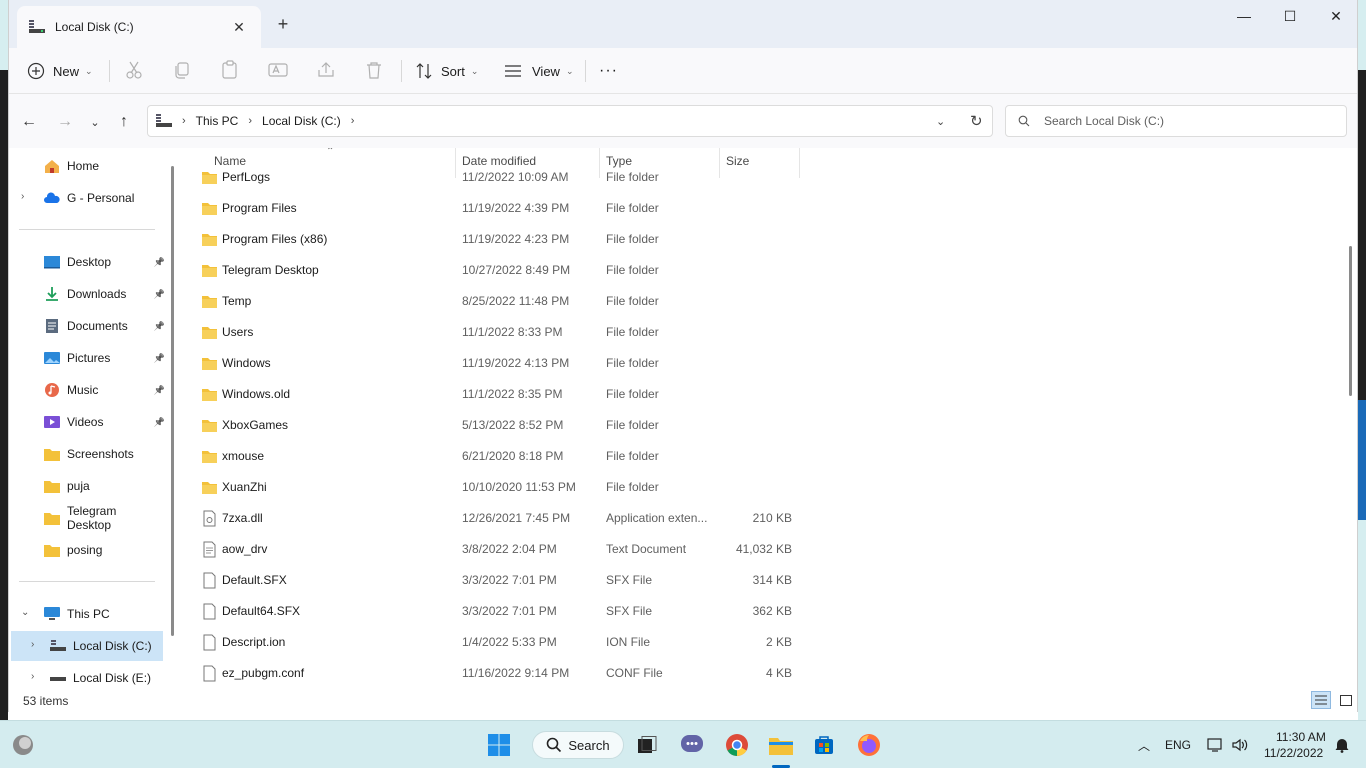 Image resolution: width=1366 pixels, height=768 pixels. Describe the element at coordinates (1144, 745) in the screenshot. I see `show-hidden-icons-chevron-icon: ︿` at that location.